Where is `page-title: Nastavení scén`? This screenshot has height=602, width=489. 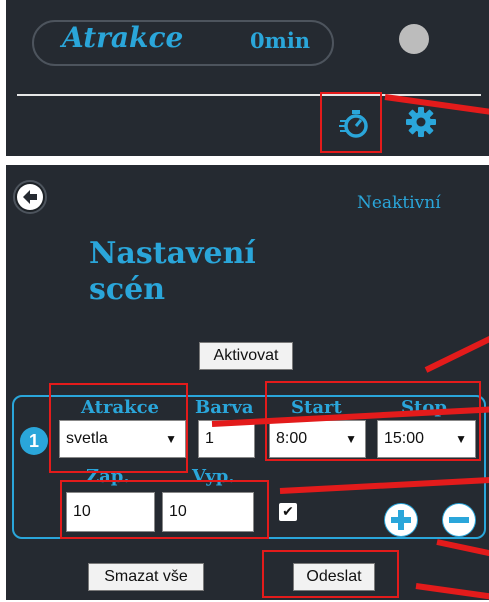
page-title: Nastavení scén is located at coordinates (172, 271).